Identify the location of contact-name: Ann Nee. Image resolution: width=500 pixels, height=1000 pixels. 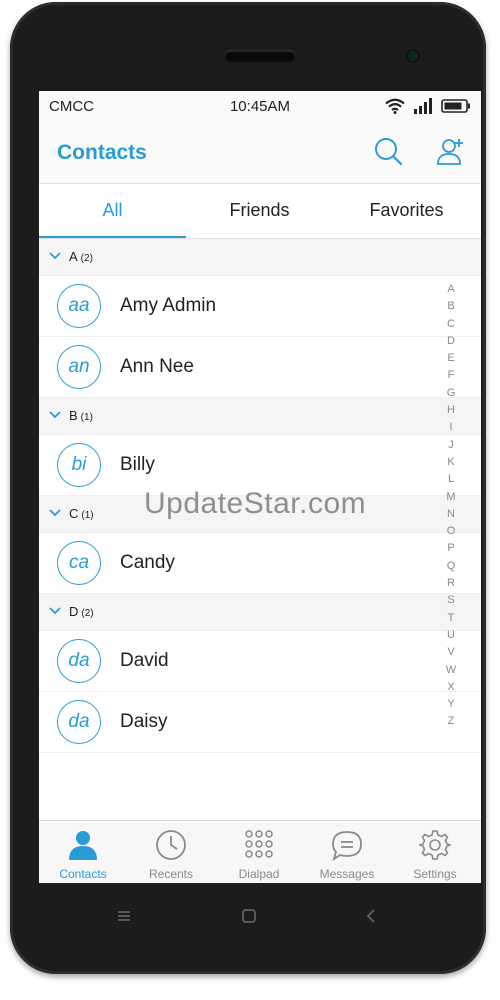
(157, 366).